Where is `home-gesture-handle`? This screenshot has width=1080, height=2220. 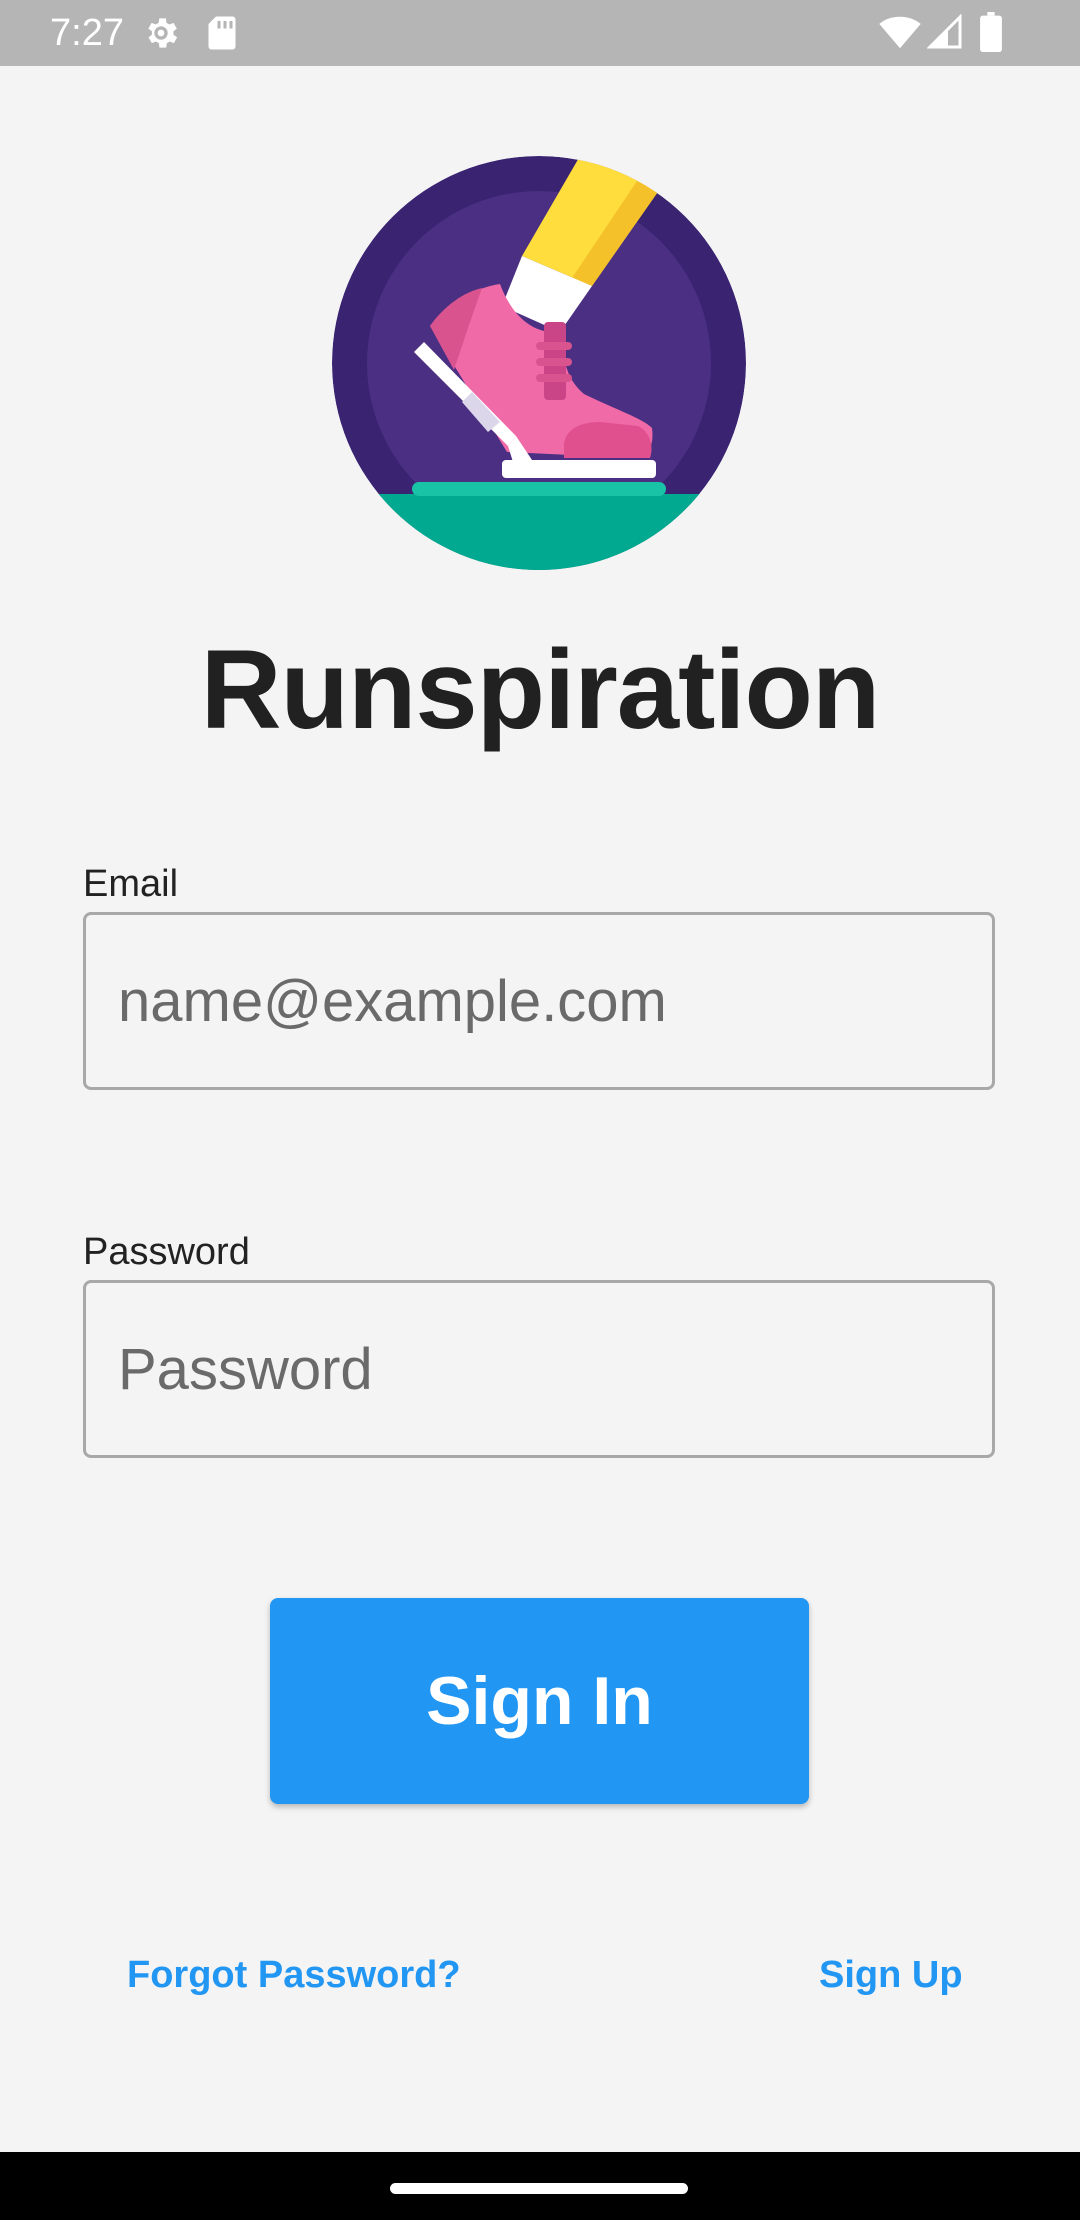
home-gesture-handle is located at coordinates (539, 2188).